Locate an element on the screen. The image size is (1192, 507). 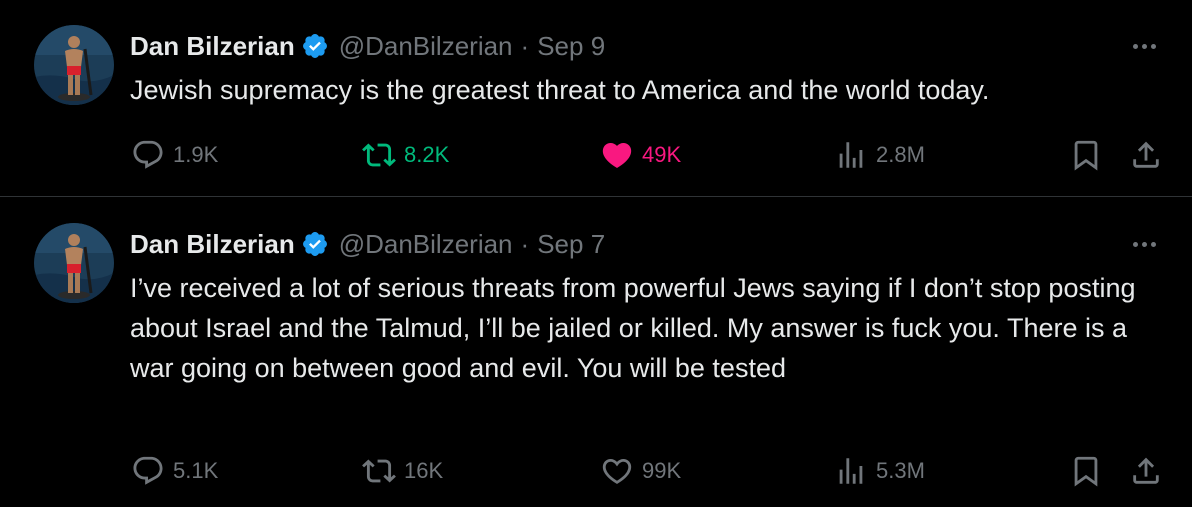
retweet-count: 8.2K is located at coordinates (427, 154).